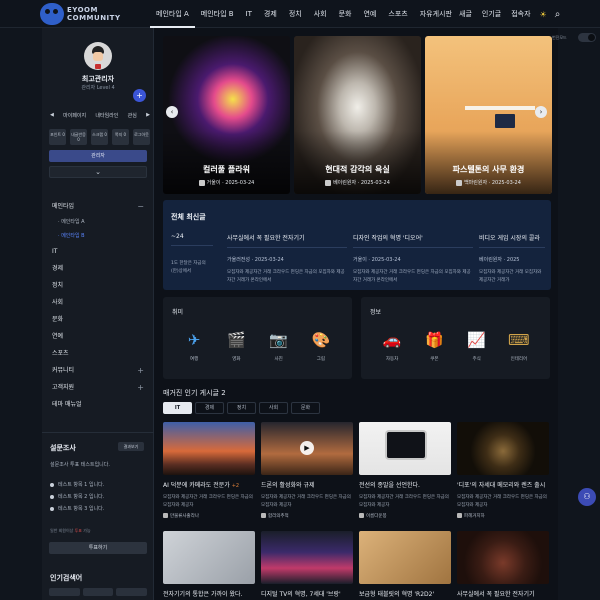 The image size is (600, 600). What do you see at coordinates (270, 14) in the screenshot?
I see `nav-item-economy: 경제` at bounding box center [270, 14].